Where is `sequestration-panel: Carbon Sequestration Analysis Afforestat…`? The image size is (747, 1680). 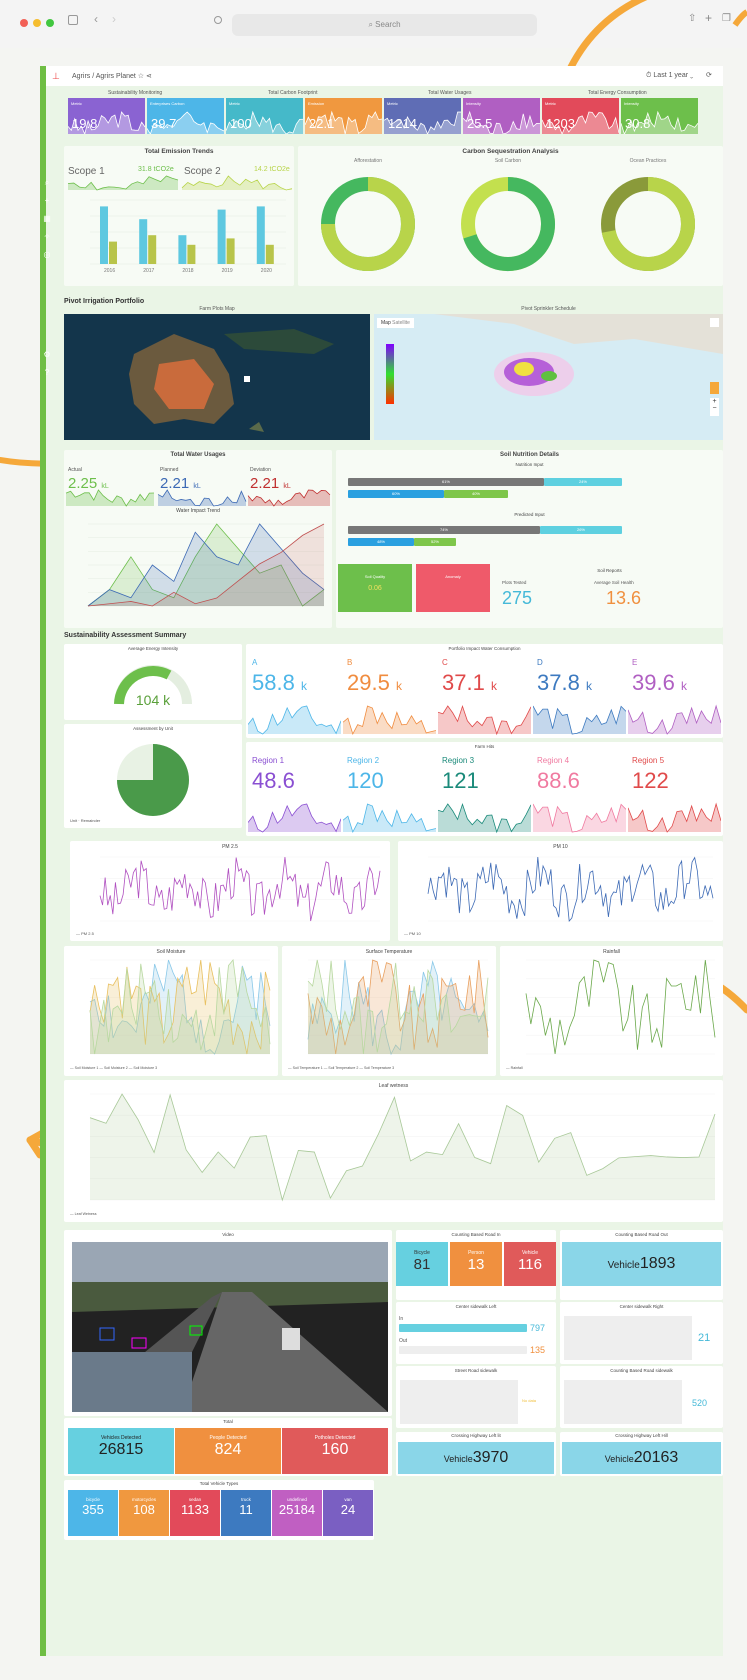
sequestration-panel: Carbon Sequestration Analysis Afforestat… is located at coordinates (510, 216).